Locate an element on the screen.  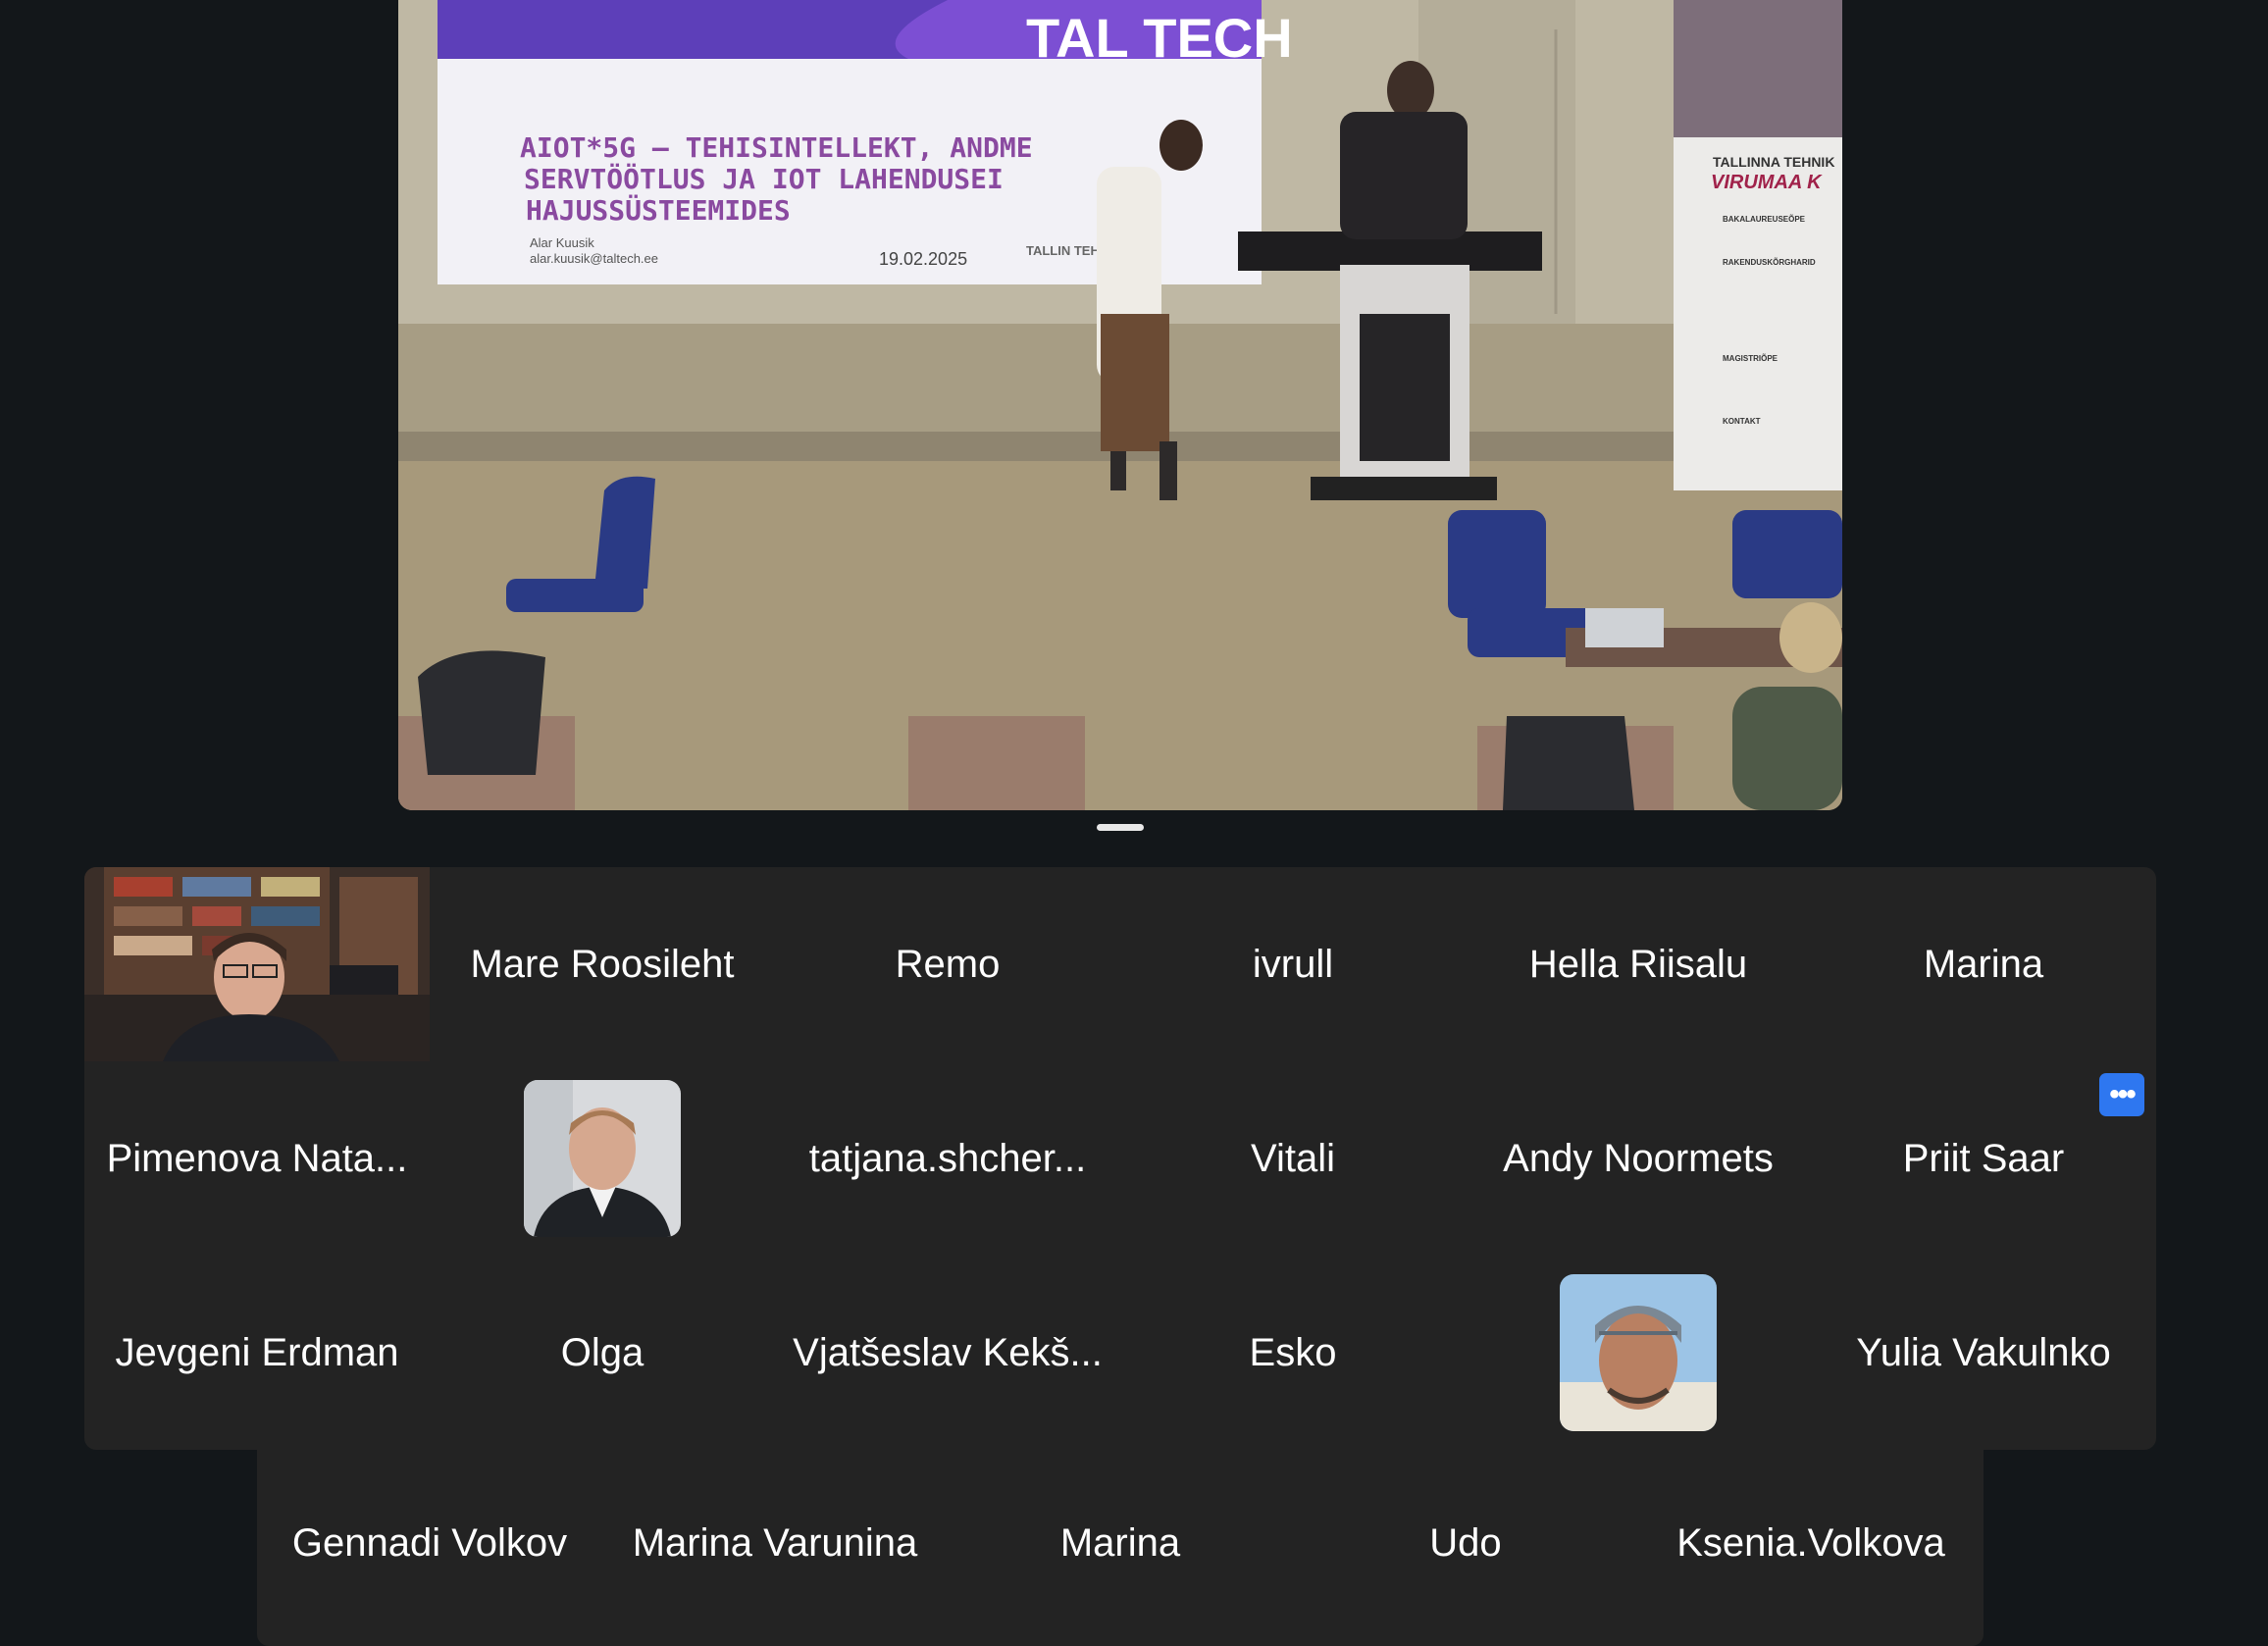
participant-tile: Esko is located at coordinates (1293, 1353).